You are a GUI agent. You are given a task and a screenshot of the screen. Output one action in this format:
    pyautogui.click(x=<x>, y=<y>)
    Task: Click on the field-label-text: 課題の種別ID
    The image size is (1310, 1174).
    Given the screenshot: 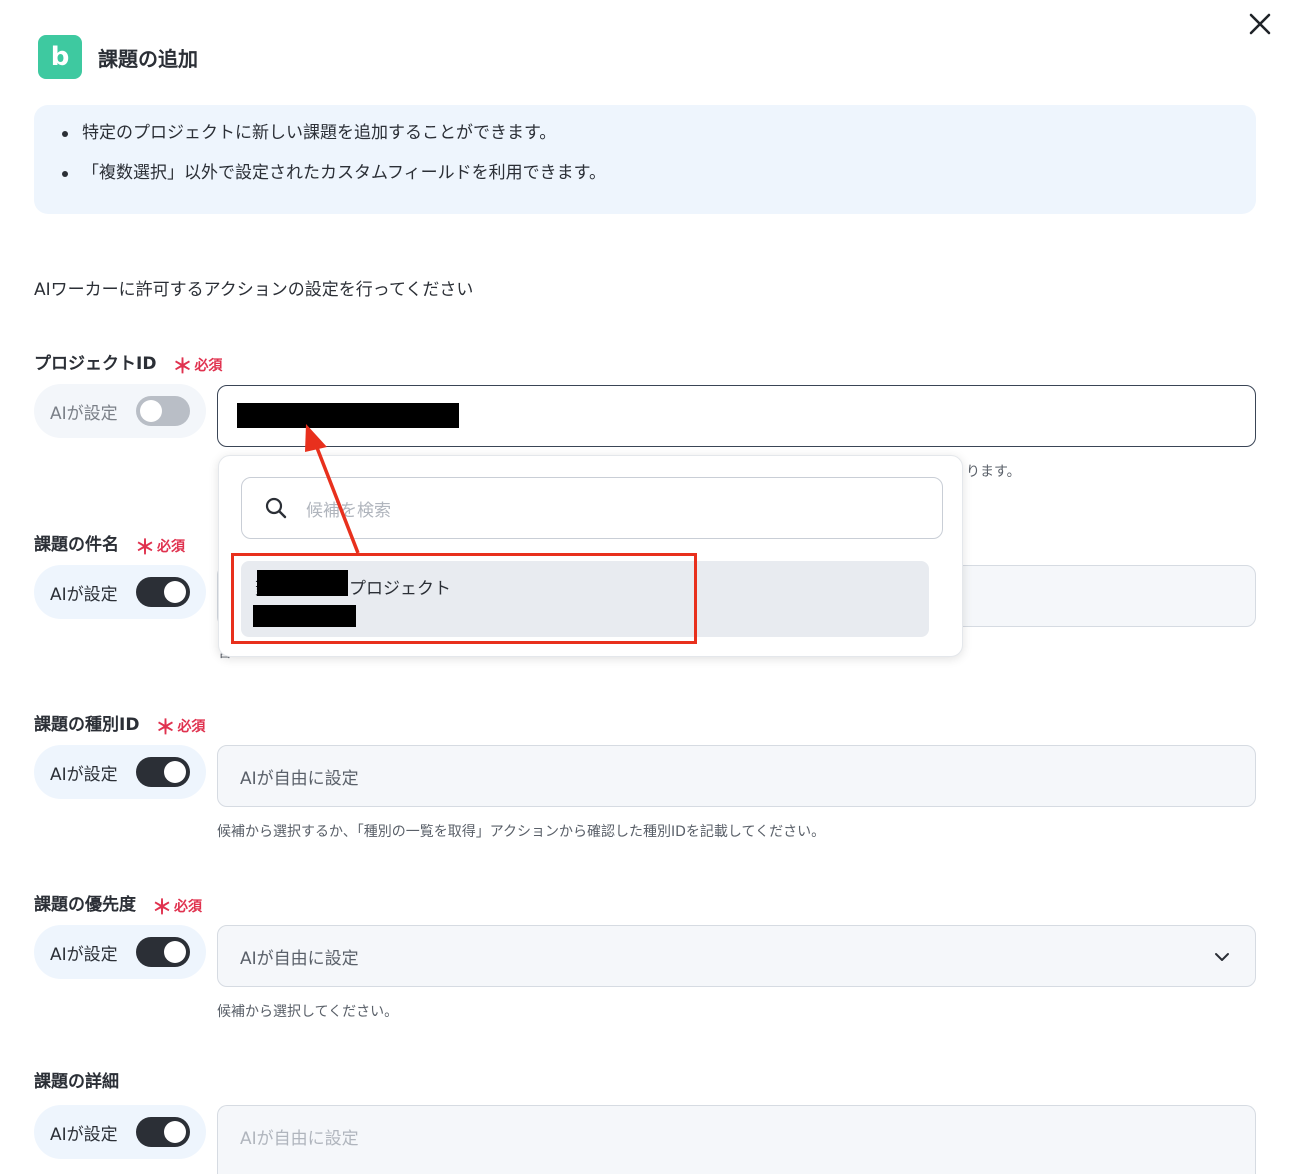 What is the action you would take?
    pyautogui.click(x=87, y=725)
    